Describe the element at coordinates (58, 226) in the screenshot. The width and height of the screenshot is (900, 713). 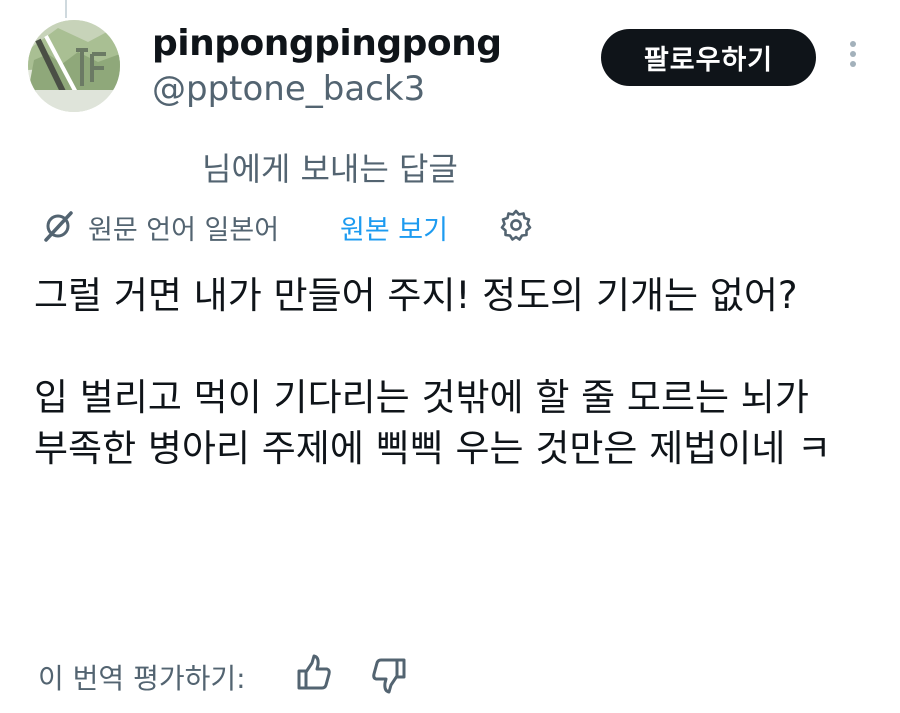
I see `translate-slash-icon` at that location.